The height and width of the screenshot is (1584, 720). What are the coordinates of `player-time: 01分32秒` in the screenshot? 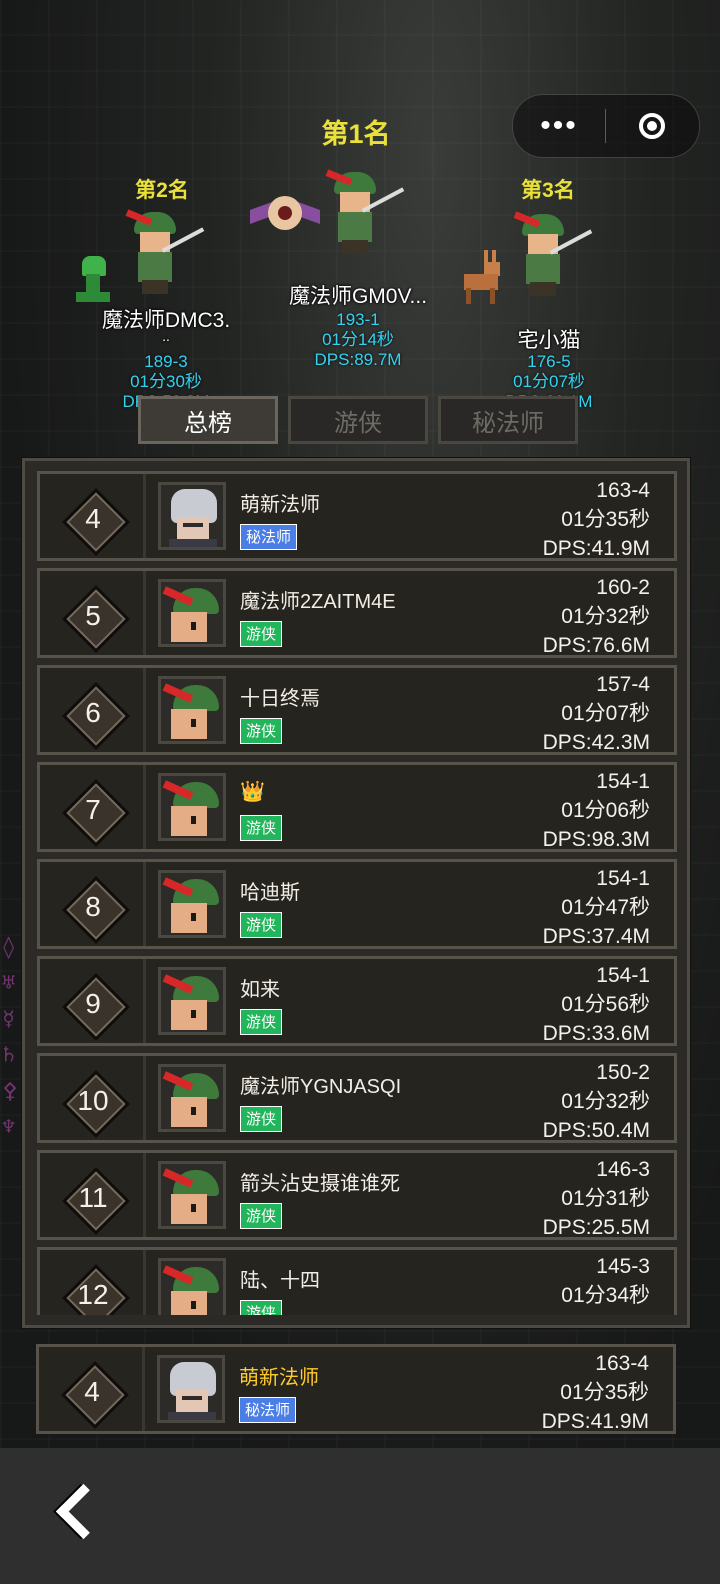 It's located at (605, 1101).